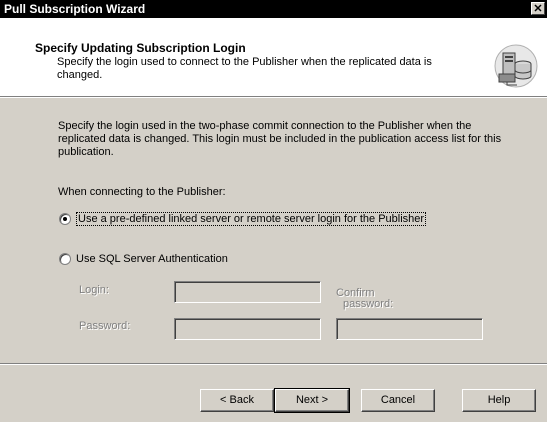 This screenshot has width=547, height=422. I want to click on cancel-button: Cancel, so click(398, 400).